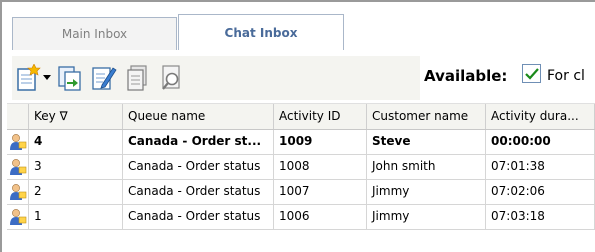 Image resolution: width=595 pixels, height=252 pixels. Describe the element at coordinates (426, 116) in the screenshot. I see `column-header-customer-name: Customer name` at that location.